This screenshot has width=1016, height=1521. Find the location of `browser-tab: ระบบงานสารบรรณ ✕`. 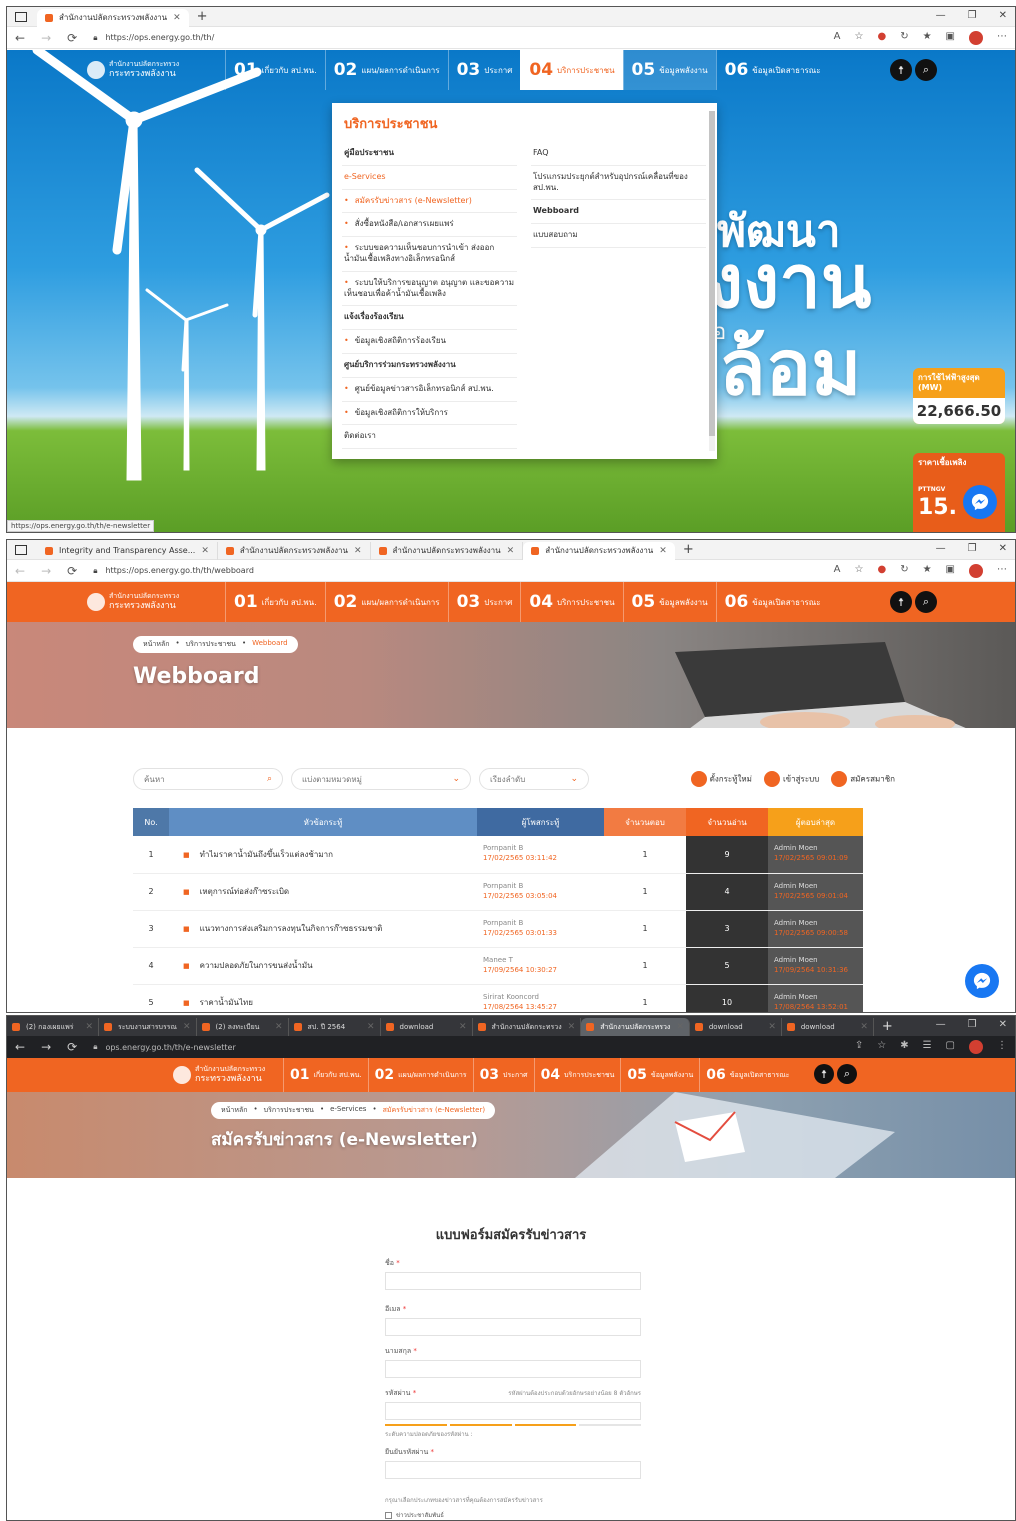

browser-tab: ระบบงานสารบรรณ ✕ is located at coordinates (148, 1027).